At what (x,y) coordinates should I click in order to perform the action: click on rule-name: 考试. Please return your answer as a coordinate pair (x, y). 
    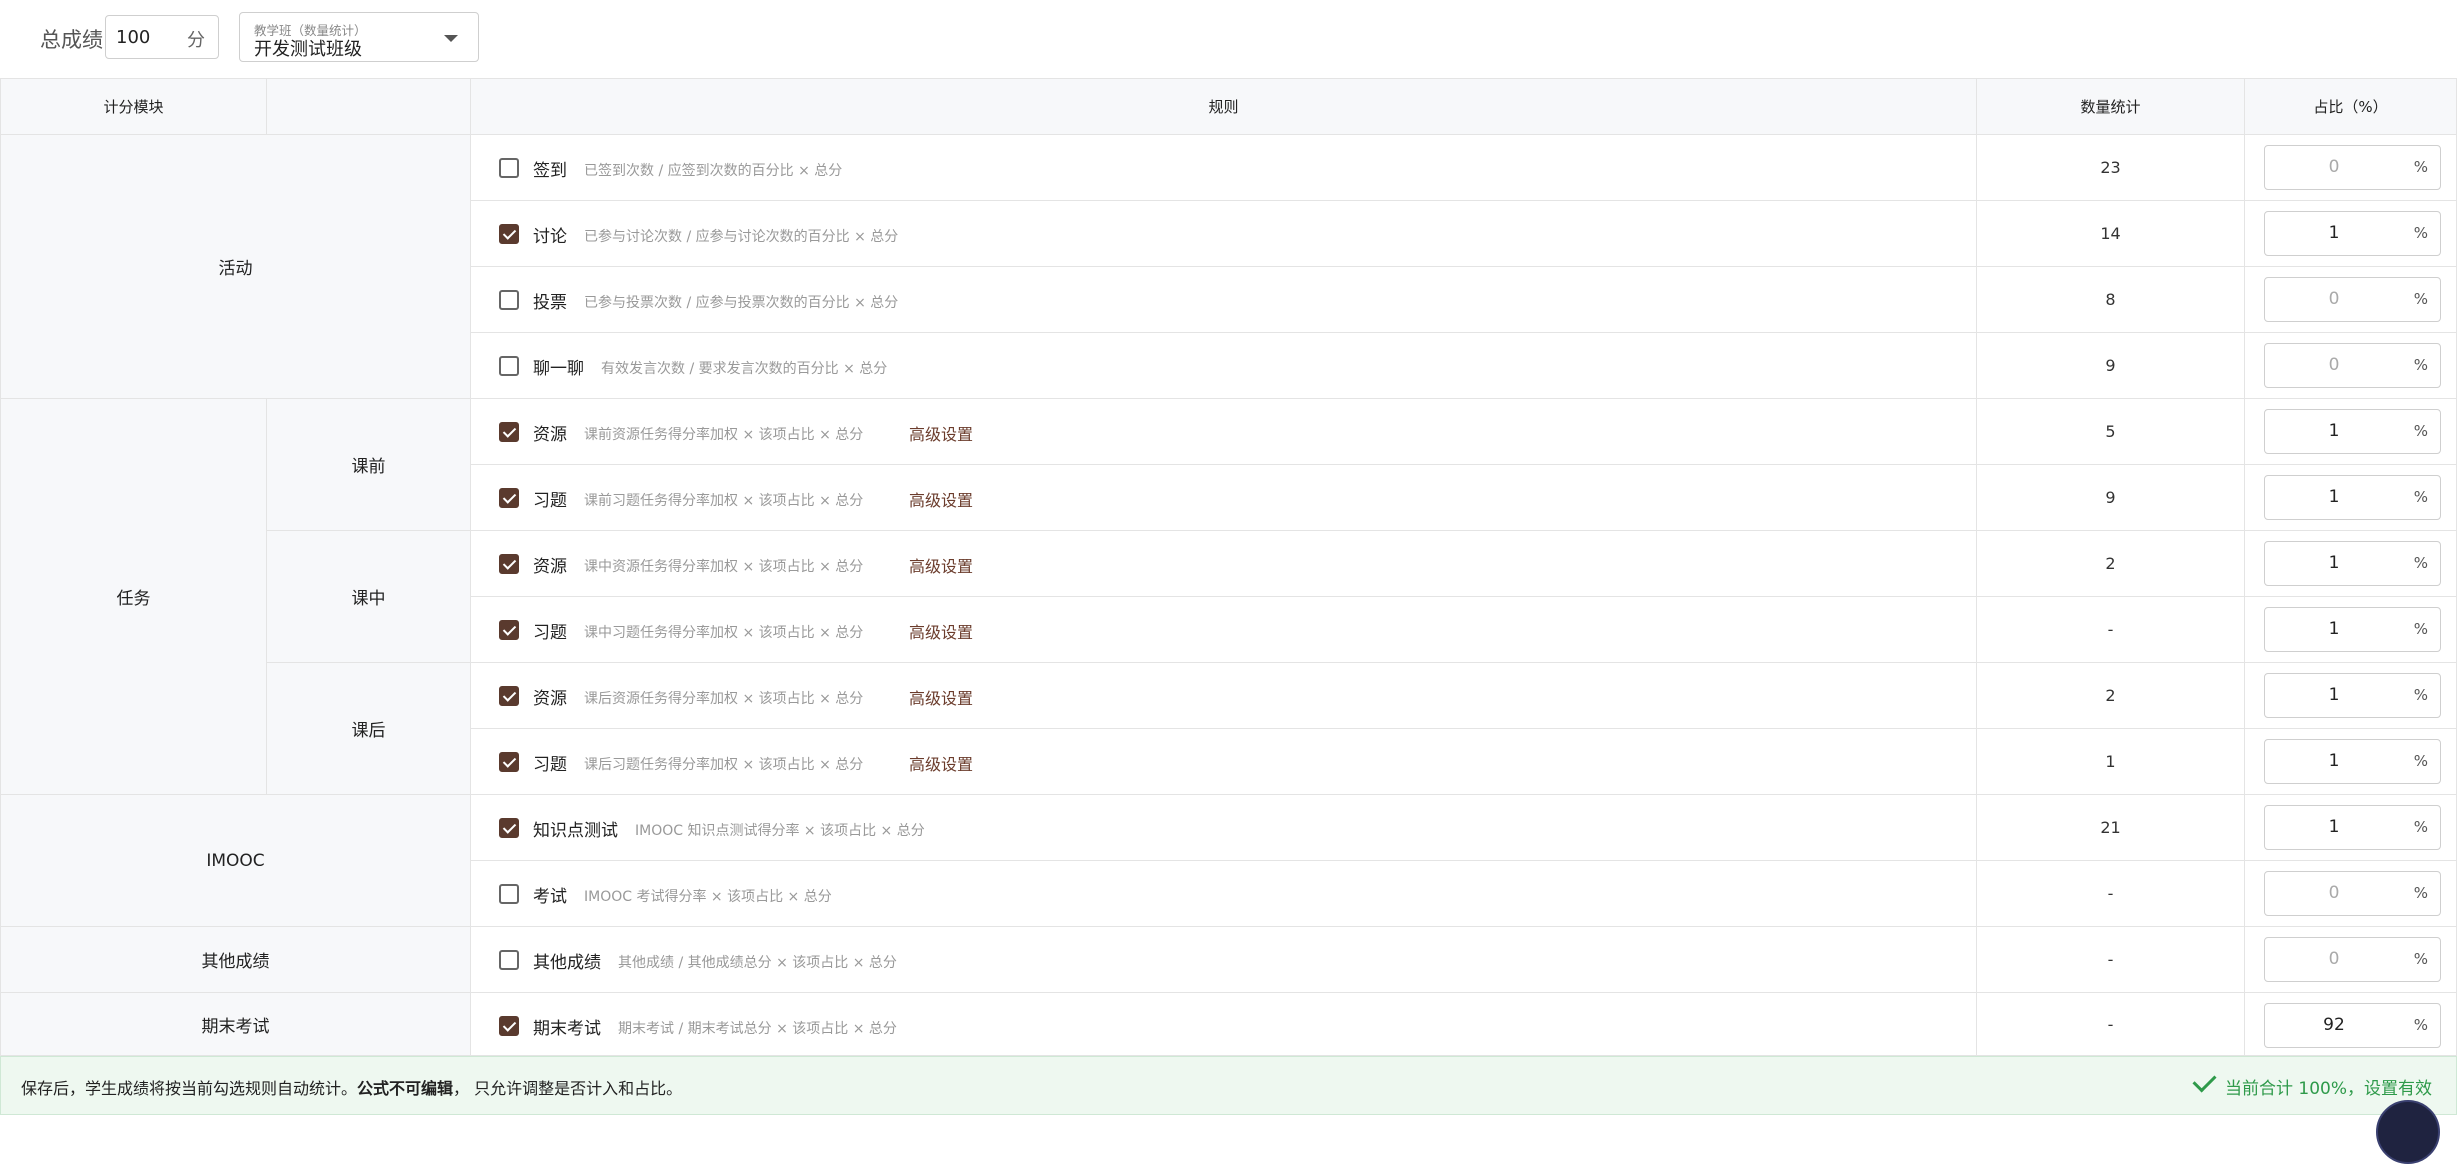
    Looking at the image, I should click on (550, 897).